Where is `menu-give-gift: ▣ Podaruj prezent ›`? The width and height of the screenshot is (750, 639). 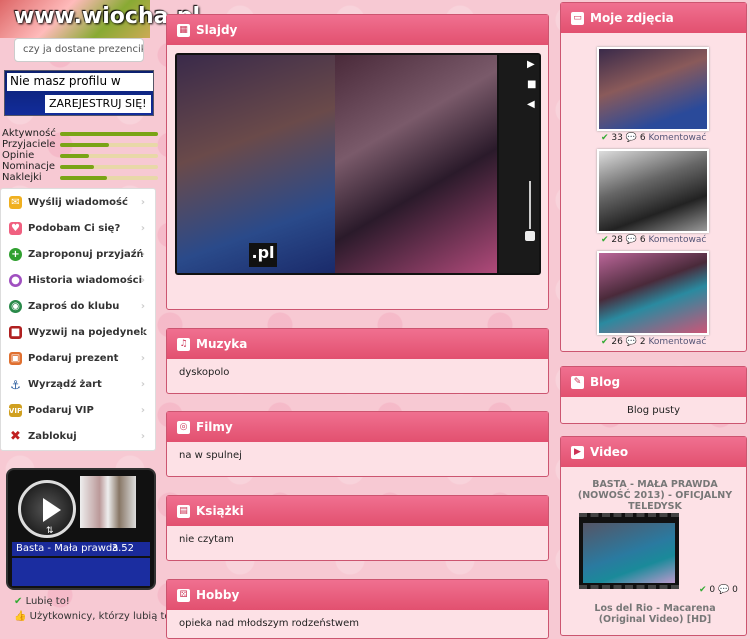
menu-give-gift: ▣ Podaruj prezent › is located at coordinates (78, 359).